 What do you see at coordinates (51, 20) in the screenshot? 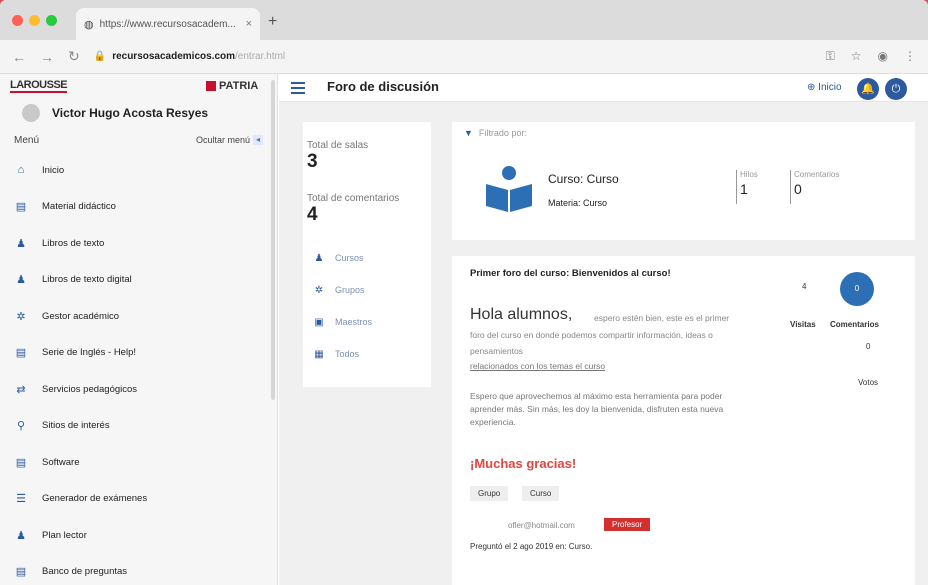
I see `maximize-window-button` at bounding box center [51, 20].